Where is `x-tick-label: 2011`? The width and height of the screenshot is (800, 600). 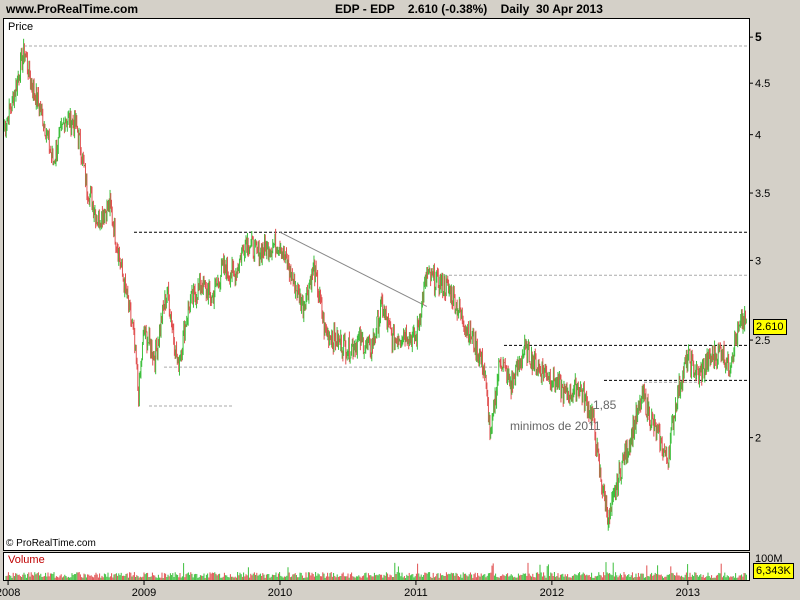
x-tick-label: 2011 is located at coordinates (416, 593).